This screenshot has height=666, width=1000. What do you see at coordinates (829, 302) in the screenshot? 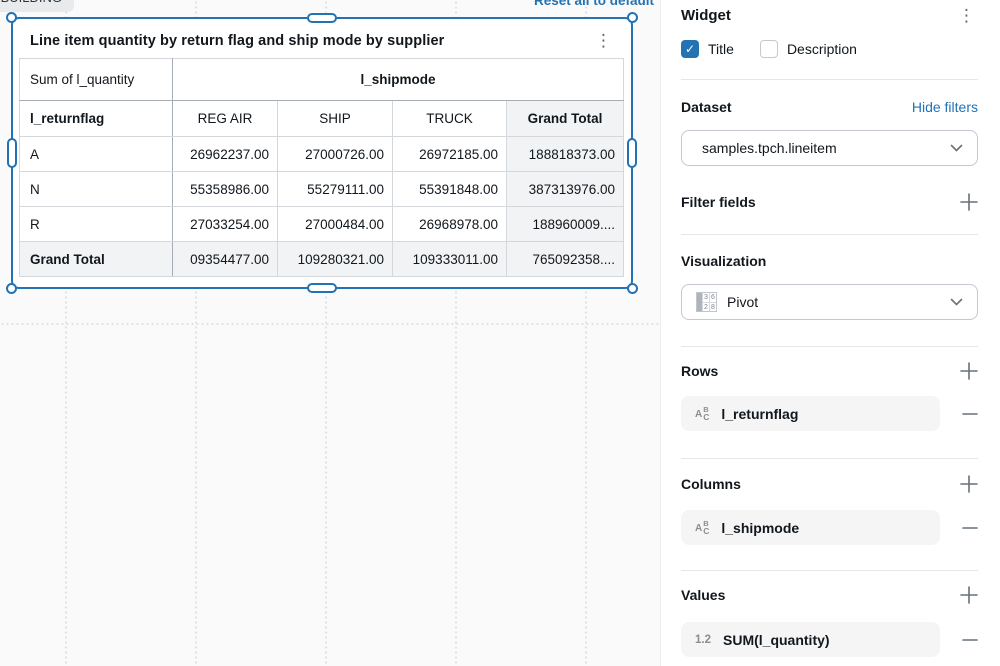
I see `visualization-select: 3 6 2 8 Pivot` at bounding box center [829, 302].